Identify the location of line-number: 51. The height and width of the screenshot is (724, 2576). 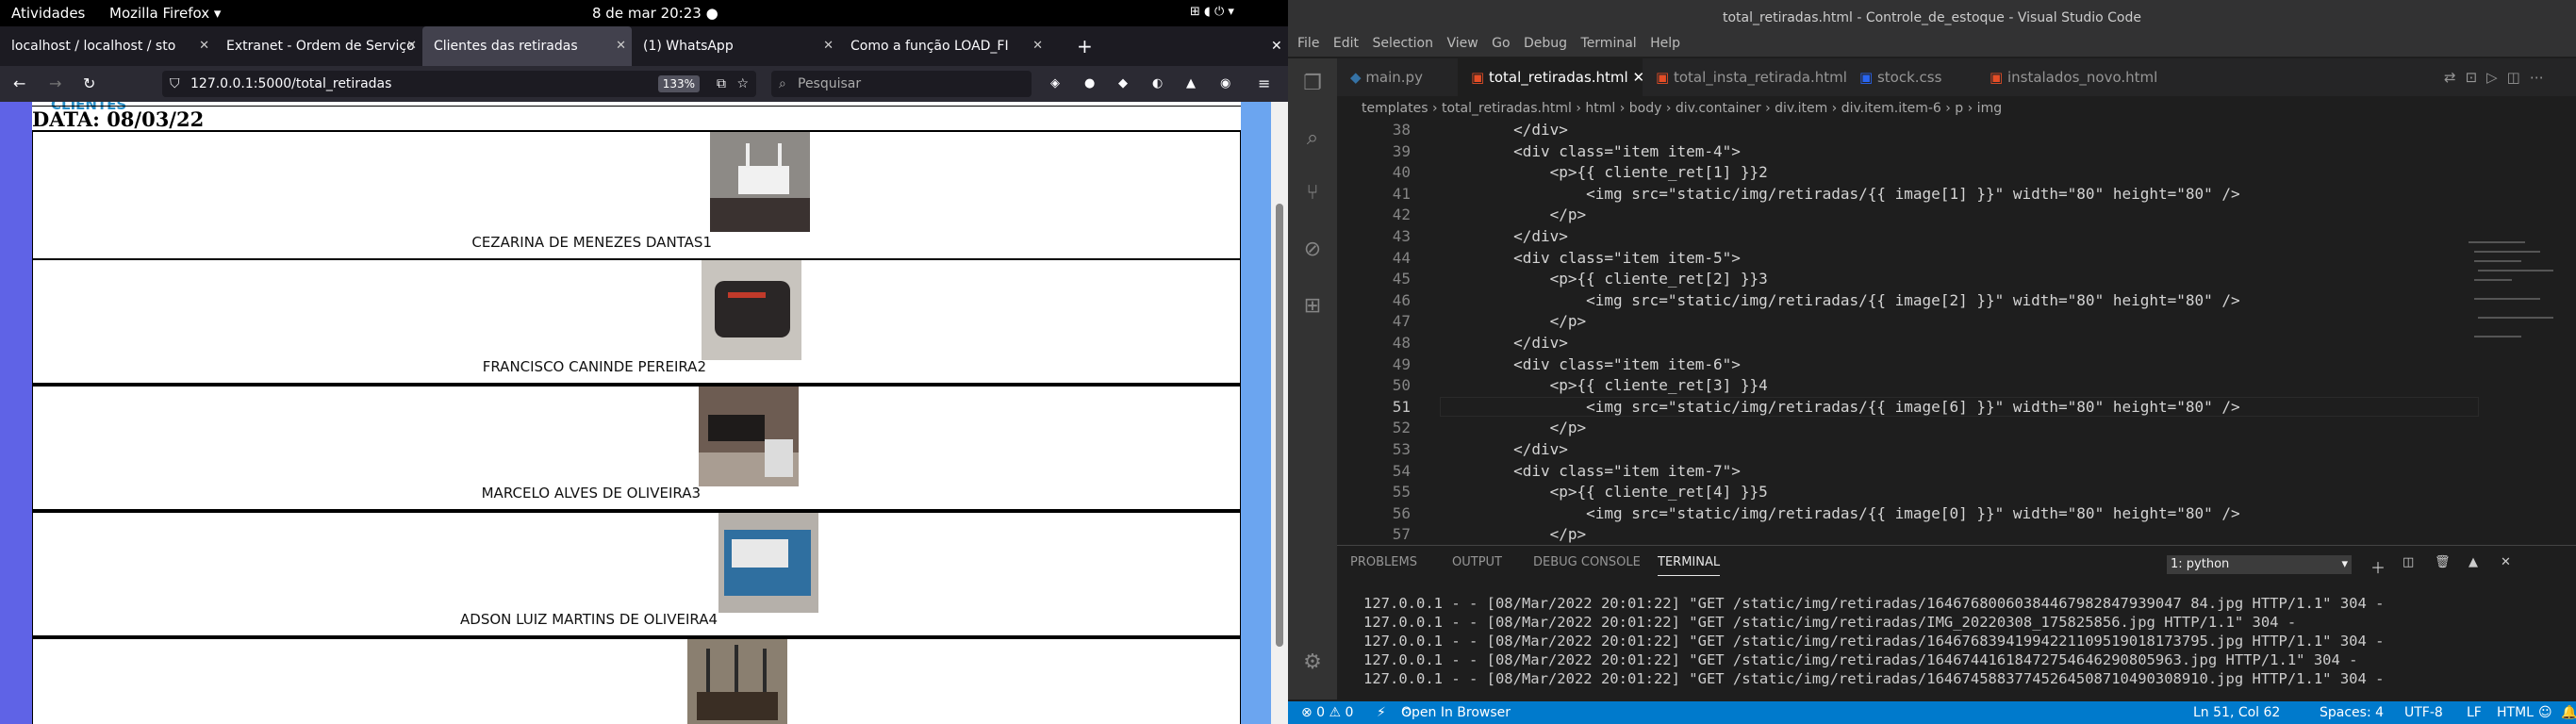
(1401, 406).